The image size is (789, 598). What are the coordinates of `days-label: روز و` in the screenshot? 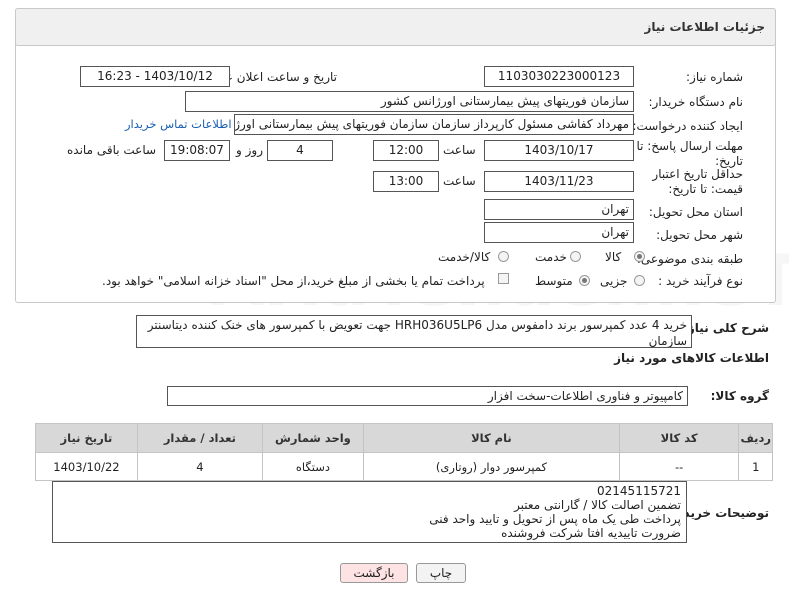 It's located at (249, 150).